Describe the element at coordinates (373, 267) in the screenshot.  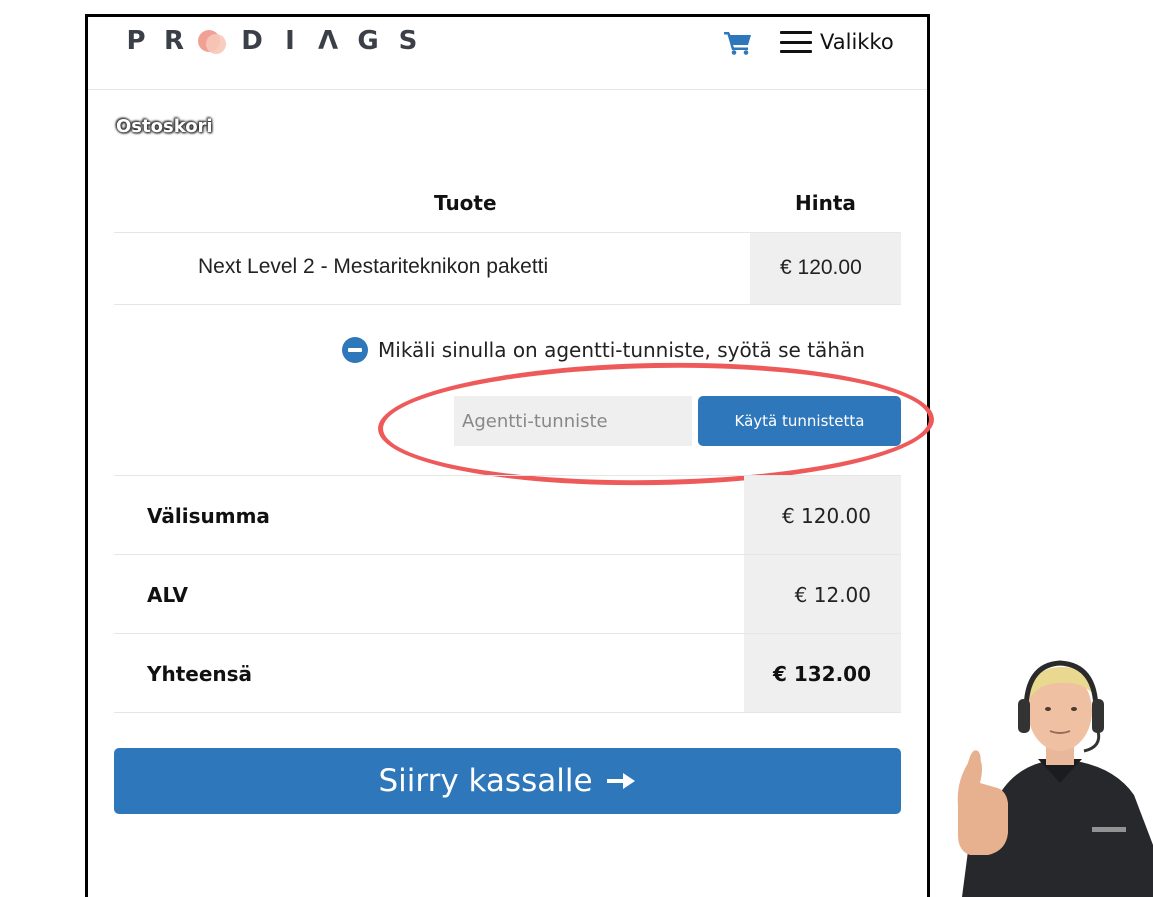
I see `product-name: Next Level 2 - Mestariteknikon paketti` at that location.